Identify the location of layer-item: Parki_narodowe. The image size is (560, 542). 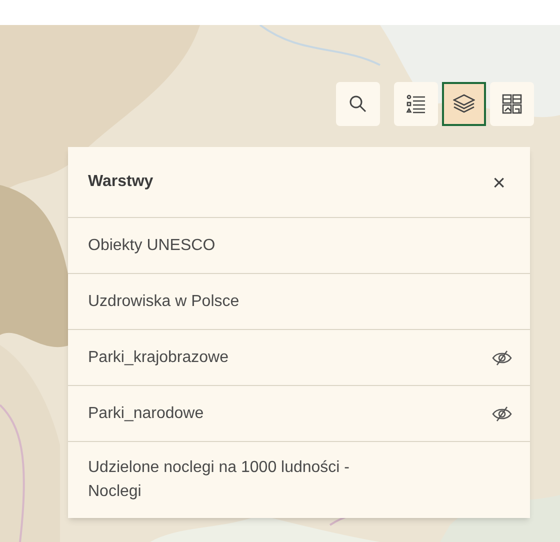
(299, 414).